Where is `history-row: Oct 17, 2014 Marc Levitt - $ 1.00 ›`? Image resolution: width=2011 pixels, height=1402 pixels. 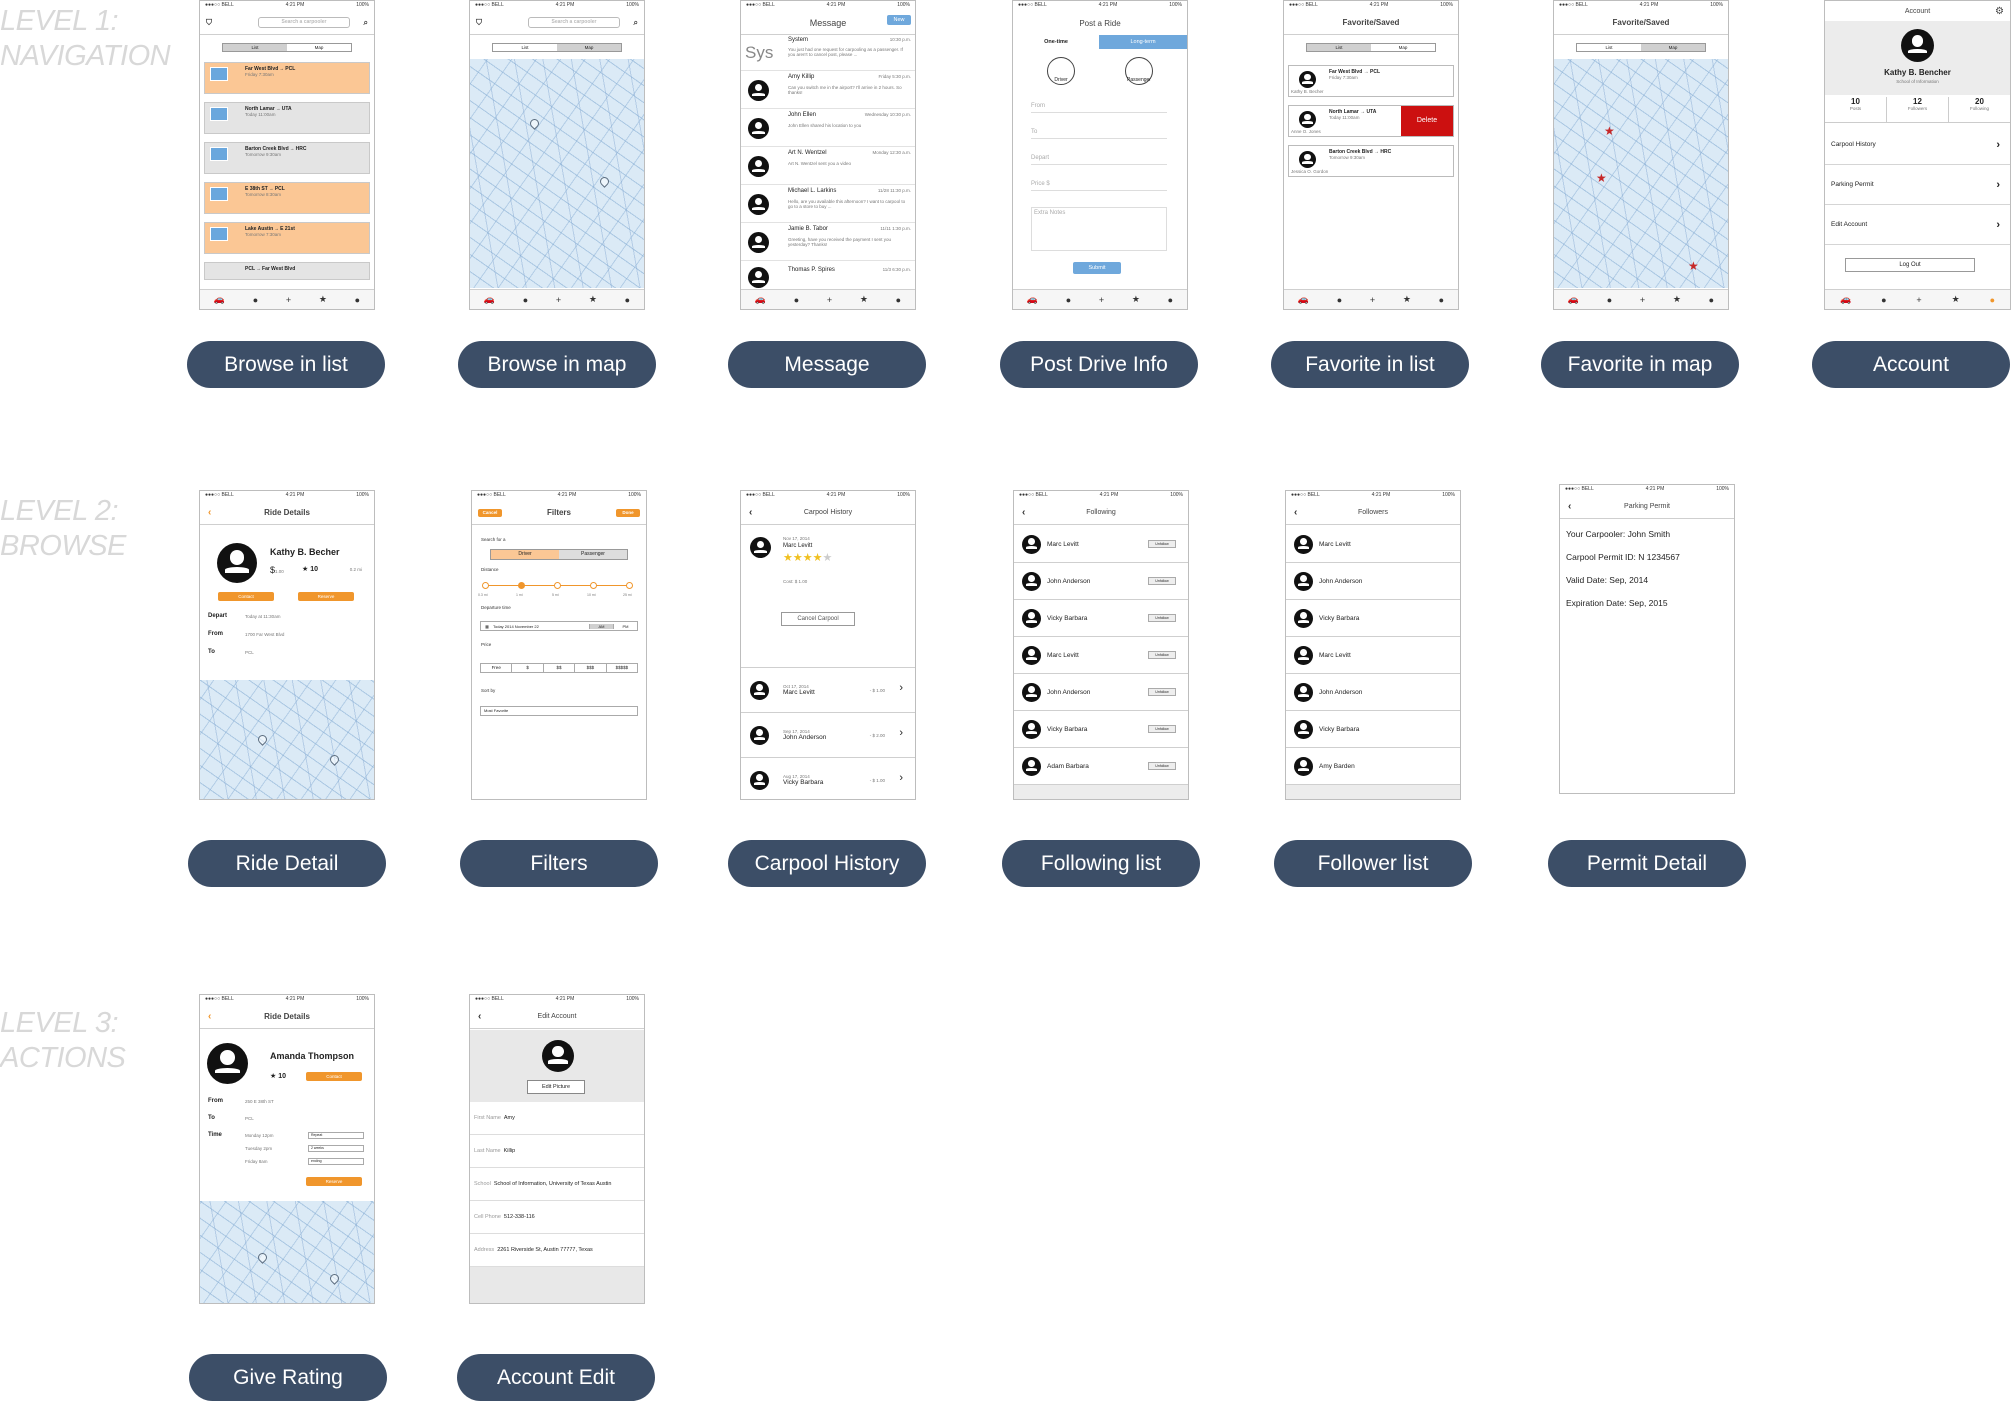
history-row: Oct 17, 2014 Marc Levitt - $ 1.00 › is located at coordinates (828, 690).